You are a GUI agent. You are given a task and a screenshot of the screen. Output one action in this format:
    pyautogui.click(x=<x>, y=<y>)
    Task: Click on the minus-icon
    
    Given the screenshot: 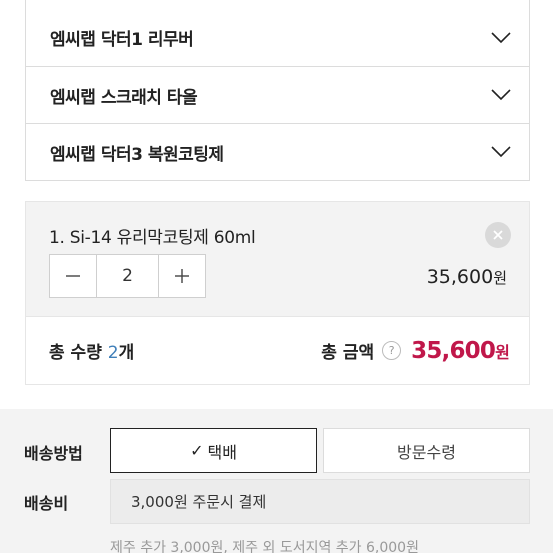 What is the action you would take?
    pyautogui.click(x=73, y=276)
    